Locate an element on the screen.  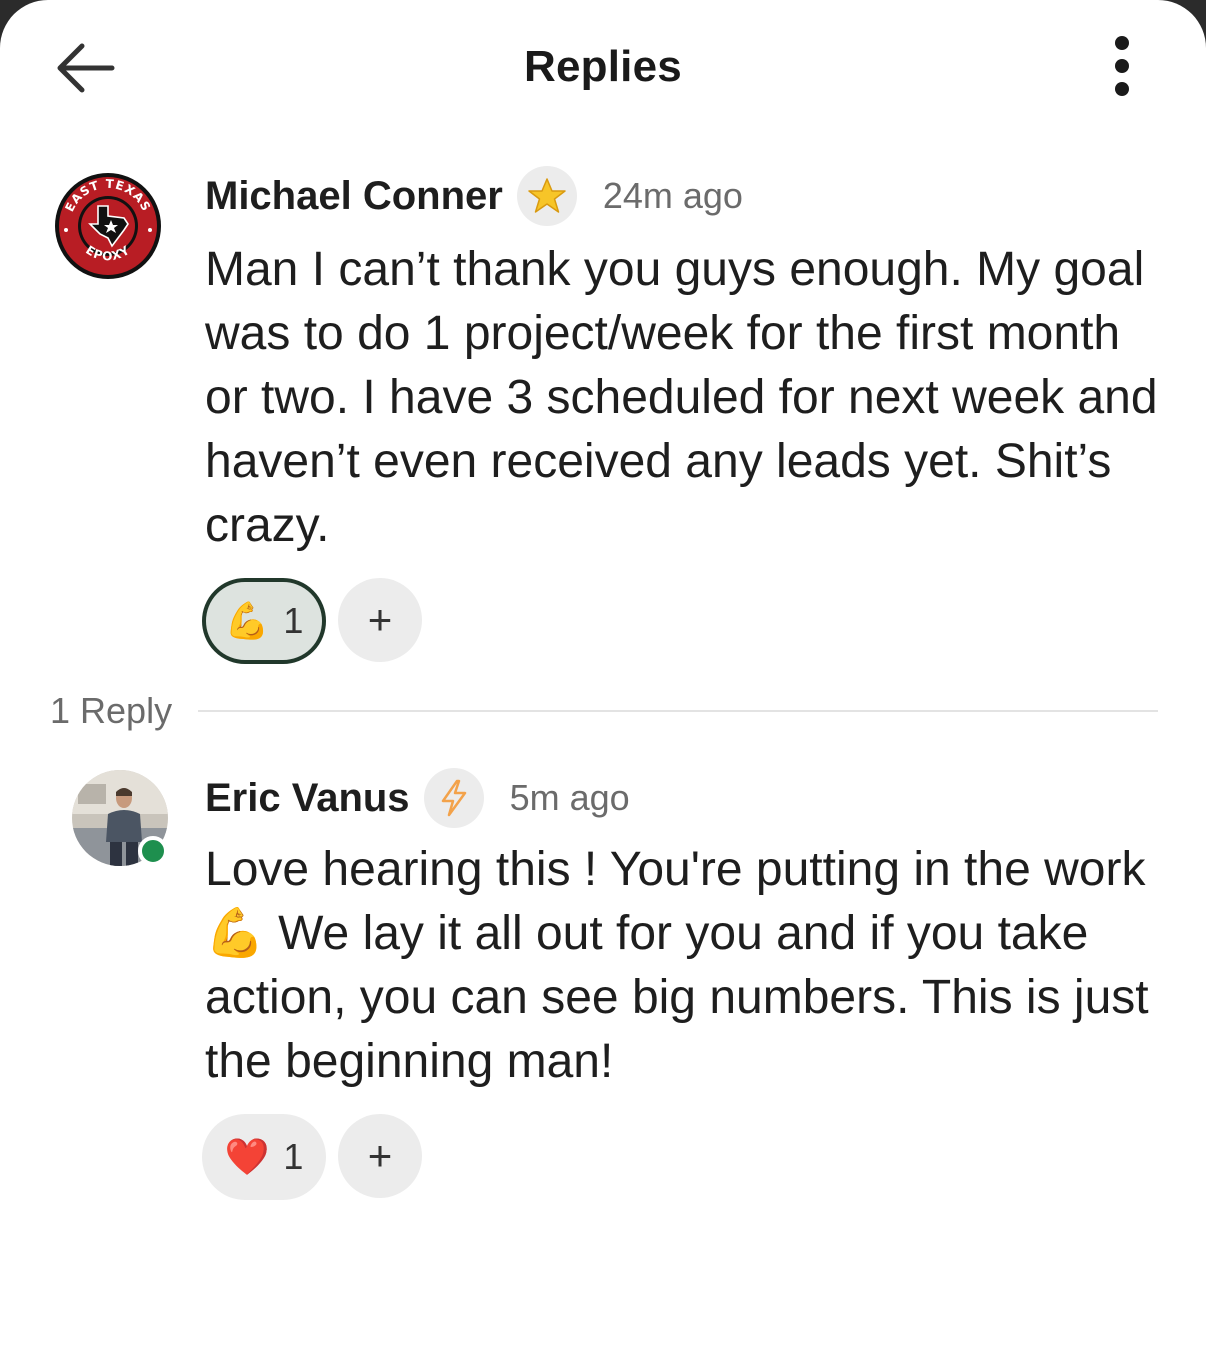
online-status-indicator is located at coordinates (153, 851).